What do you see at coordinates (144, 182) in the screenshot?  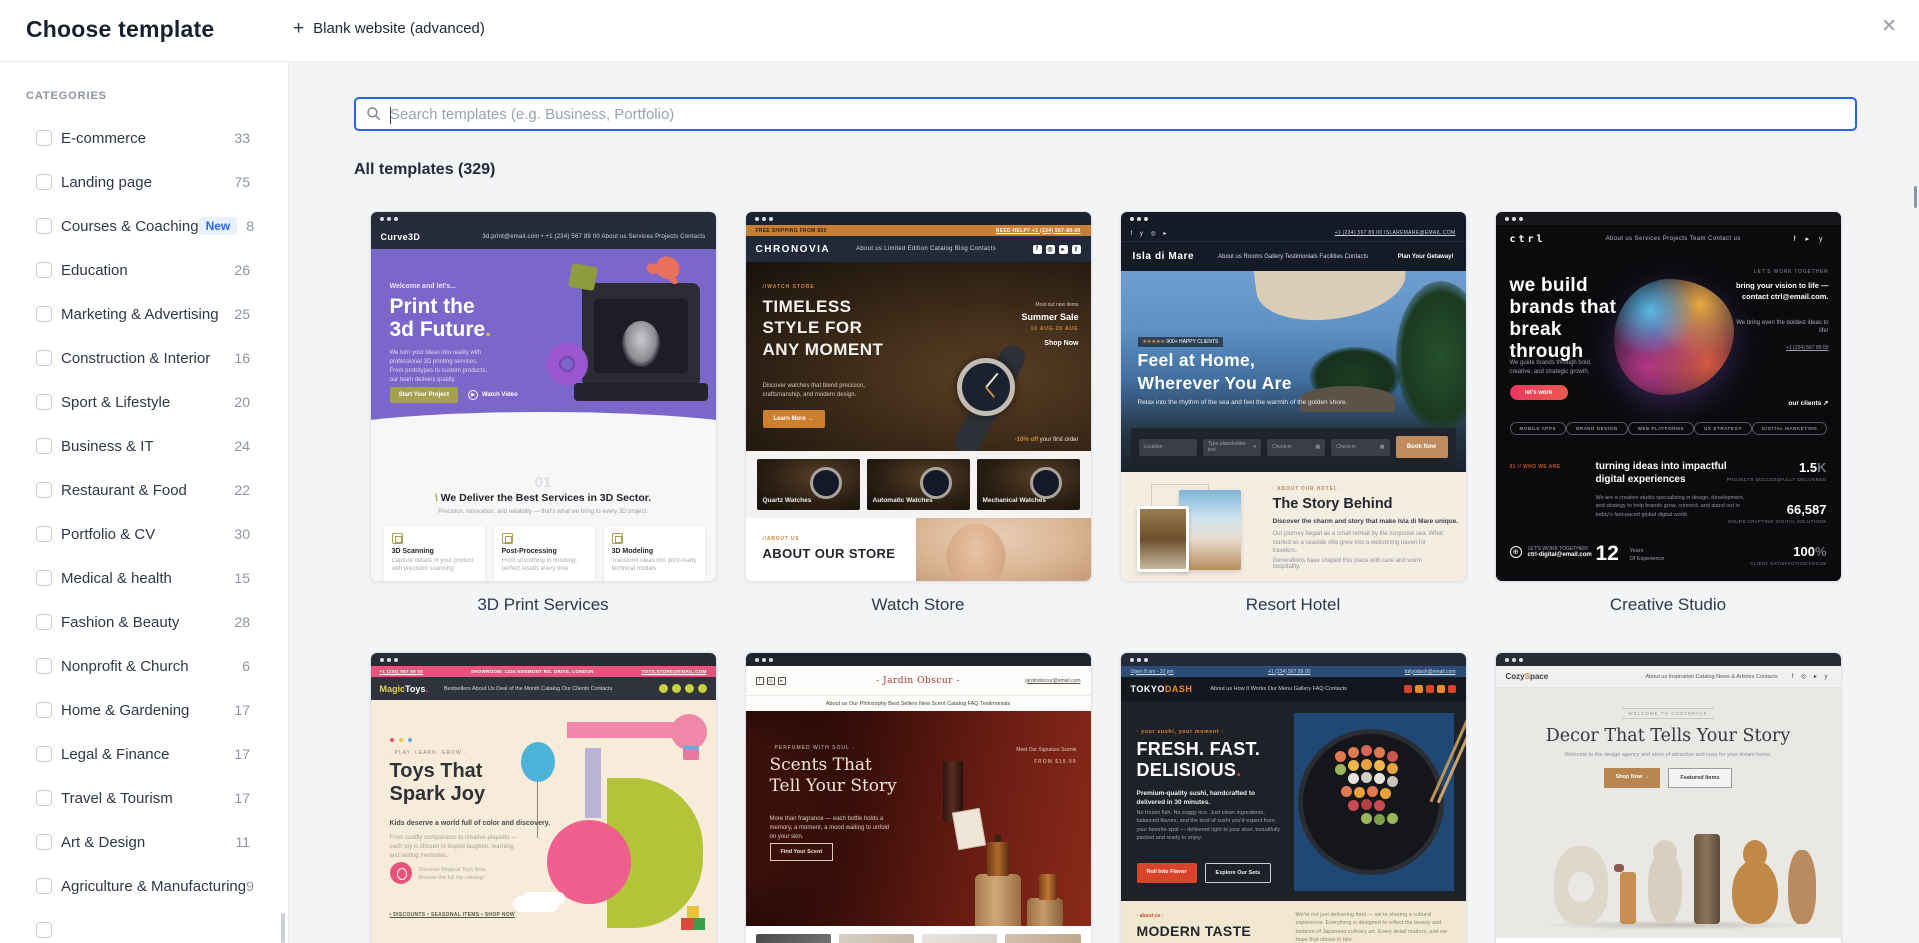 I see `category-item-landing-page: Landing page 75` at bounding box center [144, 182].